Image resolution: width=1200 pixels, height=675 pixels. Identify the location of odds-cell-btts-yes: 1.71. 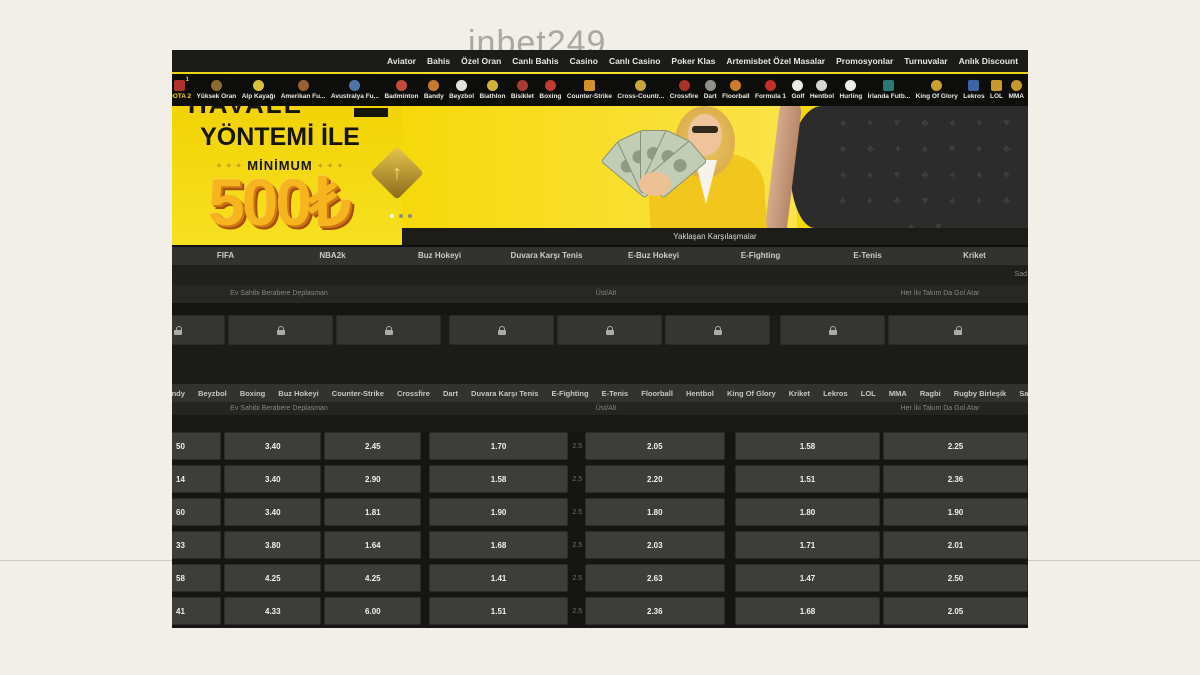
(807, 545).